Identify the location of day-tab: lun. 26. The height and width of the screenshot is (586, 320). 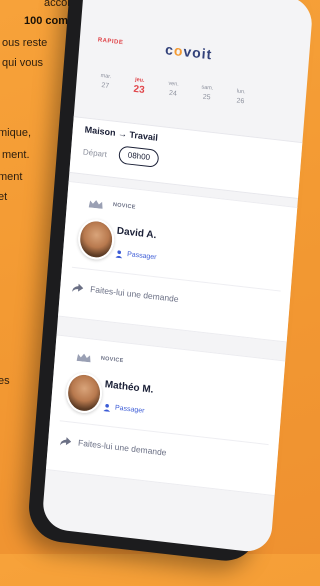
(239, 109).